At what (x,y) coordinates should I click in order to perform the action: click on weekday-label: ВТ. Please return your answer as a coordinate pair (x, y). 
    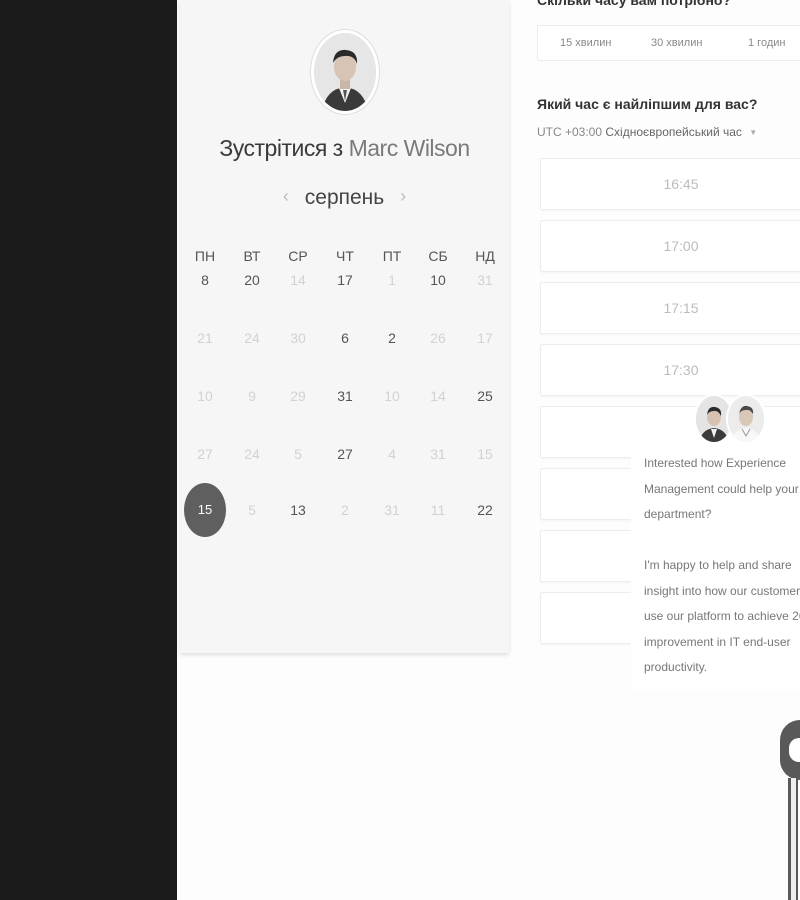
    Looking at the image, I should click on (252, 256).